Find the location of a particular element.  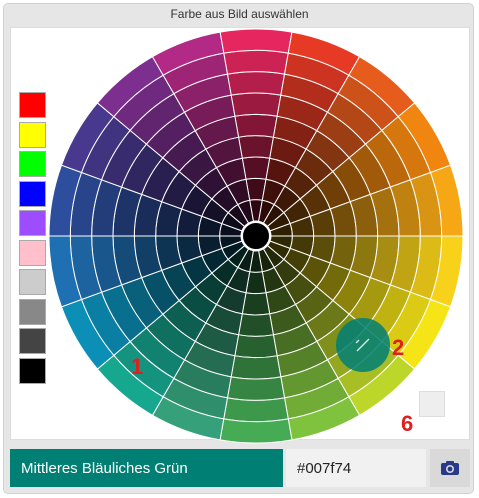

color-preview is located at coordinates (432, 404).